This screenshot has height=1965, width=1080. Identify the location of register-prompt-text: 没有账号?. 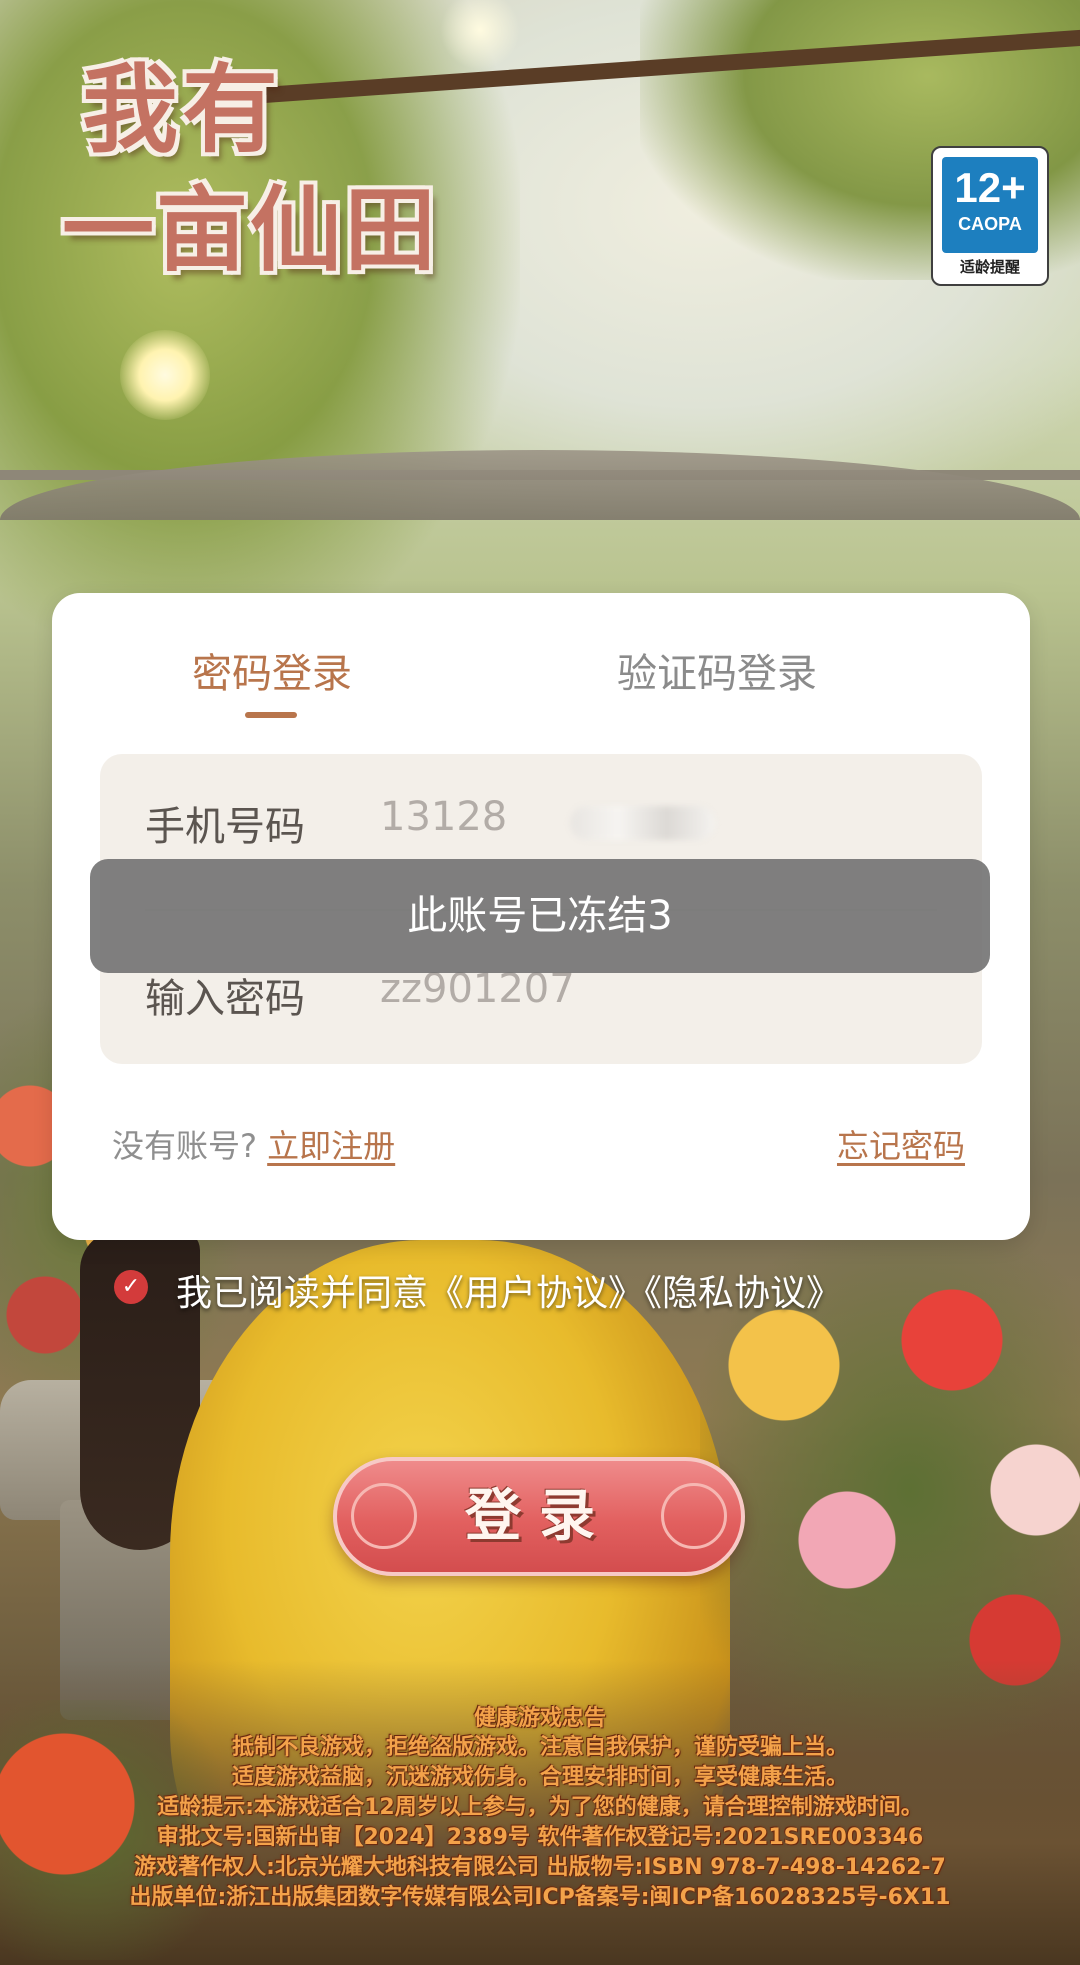
(184, 1146).